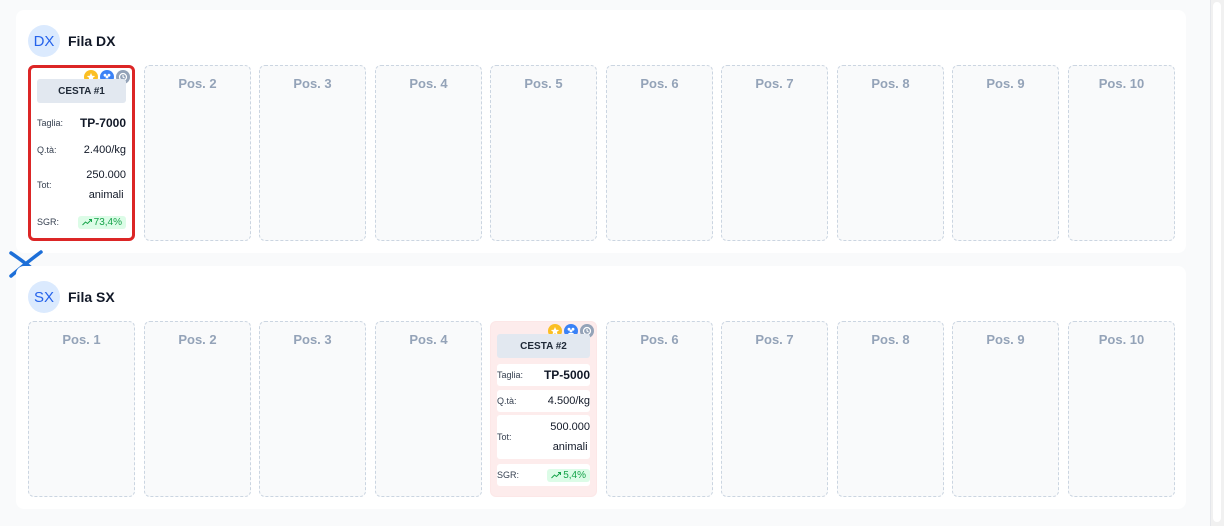 The image size is (1224, 526). Describe the element at coordinates (197, 153) in the screenshot. I see `slot-dx-pos-2: Pos. 2` at that location.